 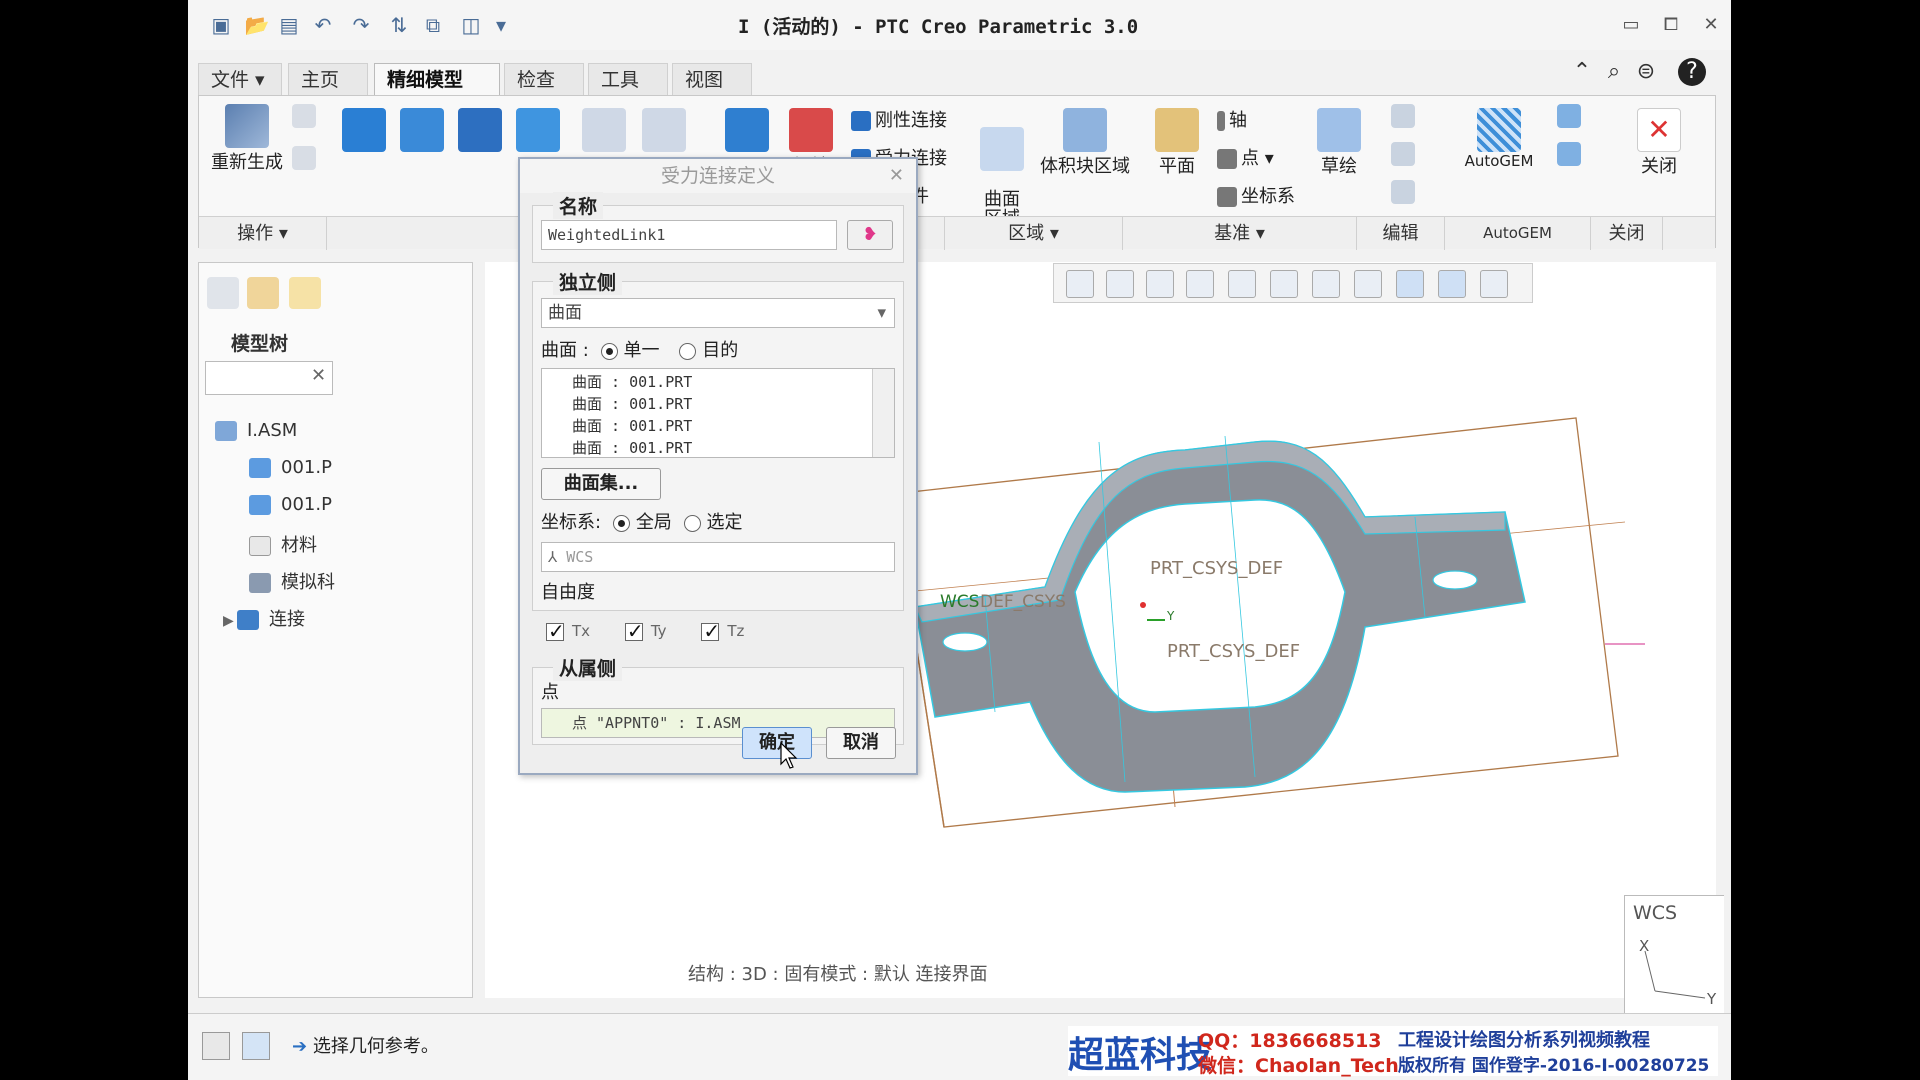 What do you see at coordinates (422, 130) in the screenshot?
I see `spring-button` at bounding box center [422, 130].